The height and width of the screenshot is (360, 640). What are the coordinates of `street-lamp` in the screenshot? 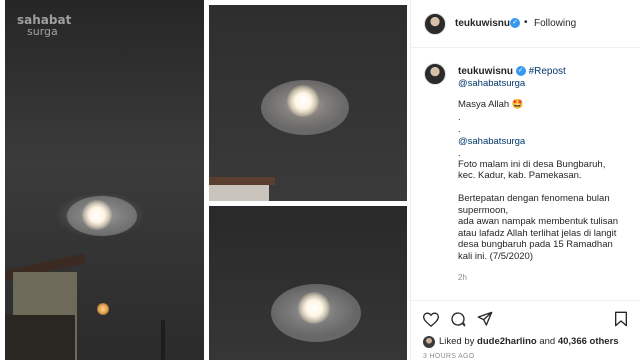 It's located at (103, 309).